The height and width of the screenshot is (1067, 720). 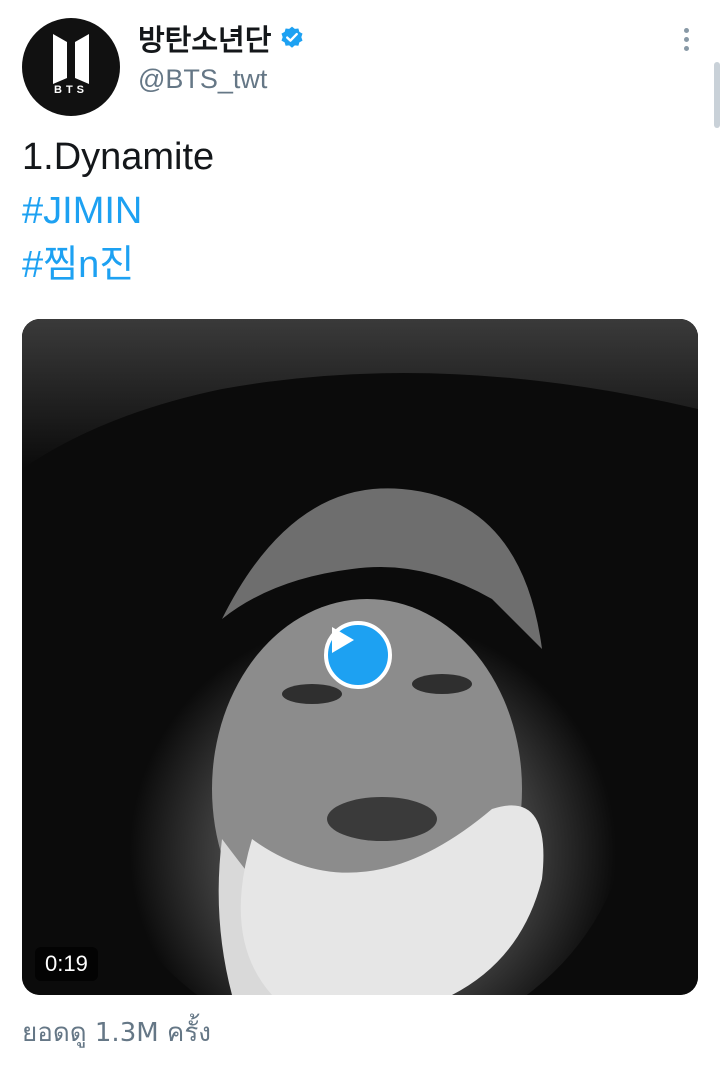 I want to click on display-name: 방탄소년단, so click(x=204, y=38).